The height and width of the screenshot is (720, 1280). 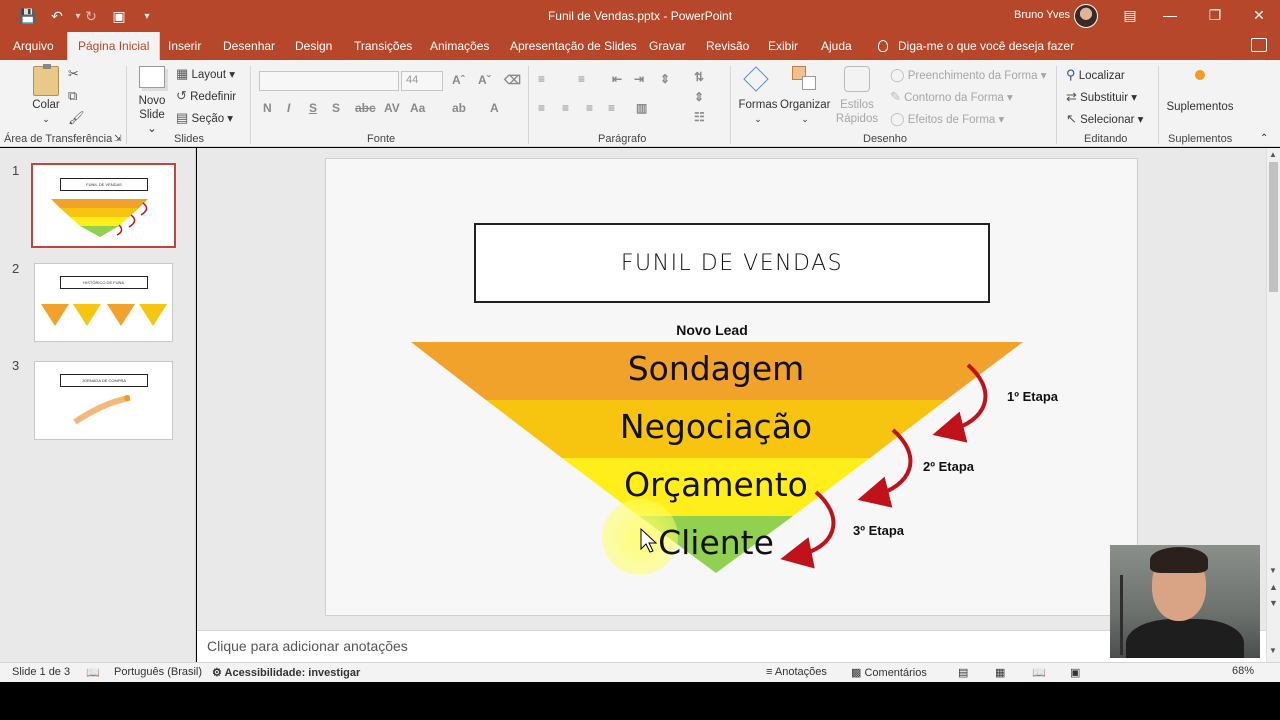 What do you see at coordinates (459, 108) in the screenshot?
I see `highlight-icon: ab` at bounding box center [459, 108].